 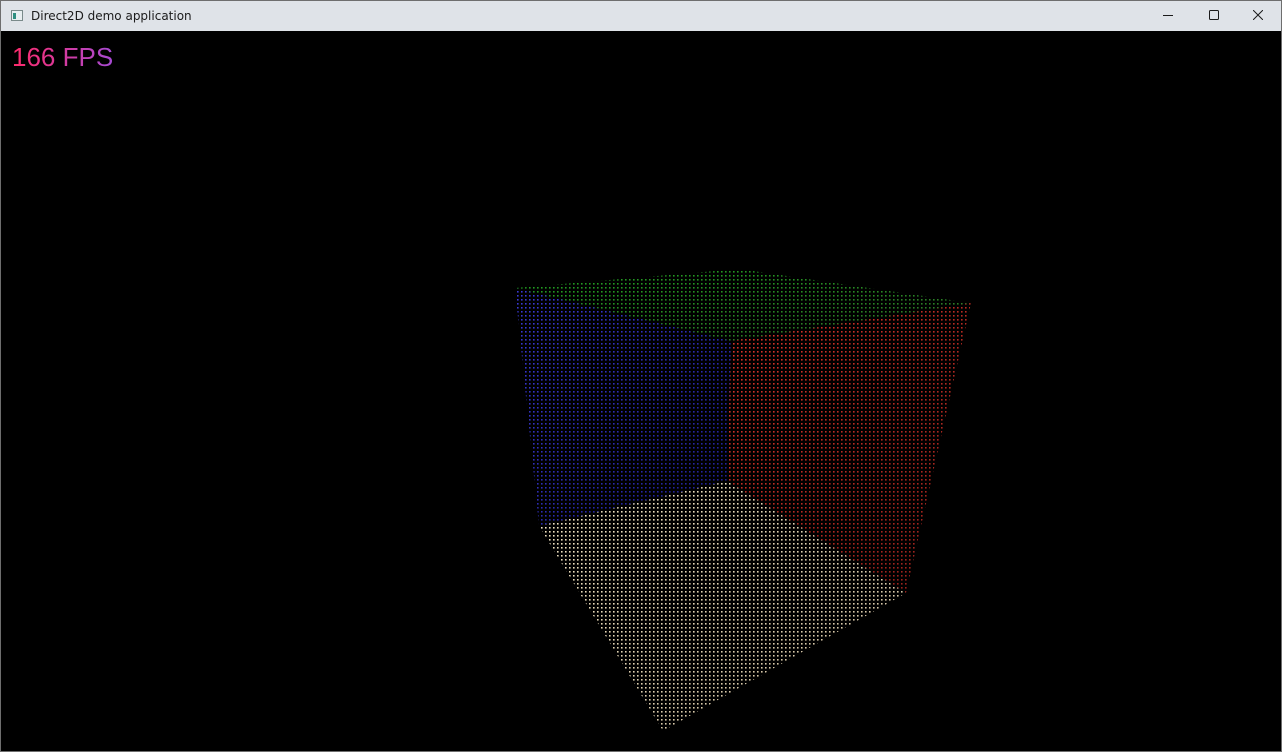 I want to click on close-button, so click(x=1258, y=16).